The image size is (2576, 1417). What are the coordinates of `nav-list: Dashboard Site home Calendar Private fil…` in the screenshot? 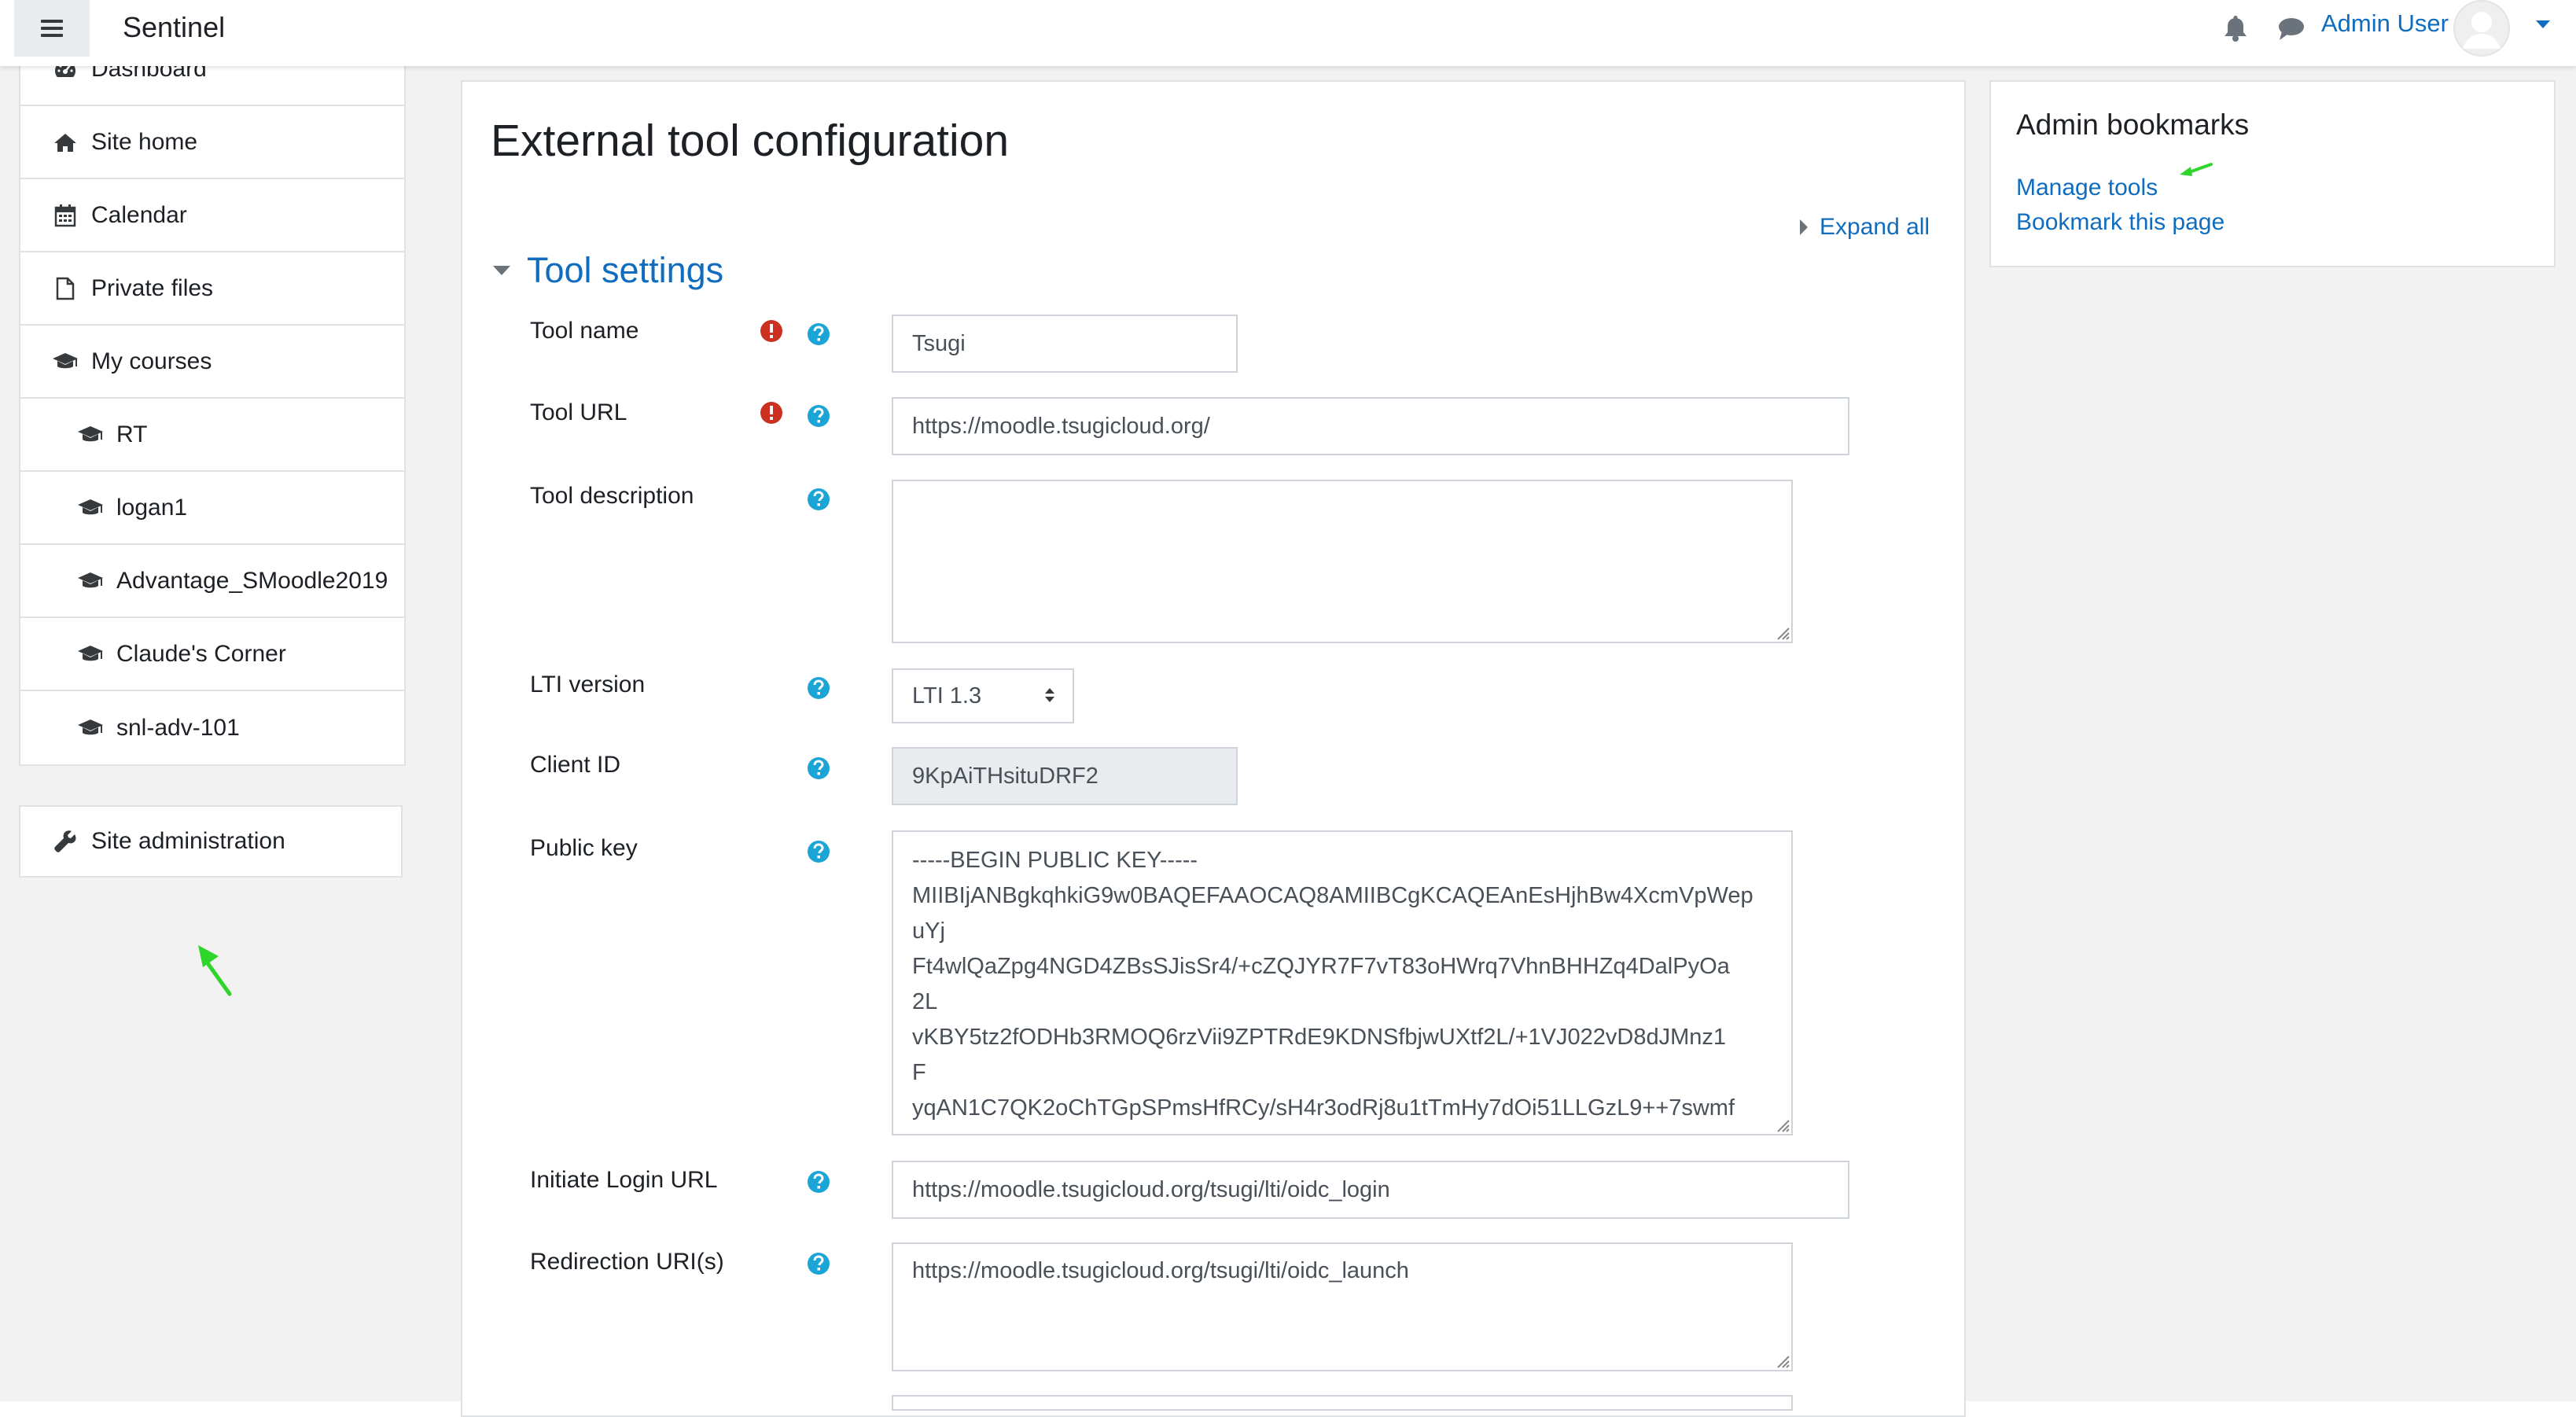 It's located at (212, 398).